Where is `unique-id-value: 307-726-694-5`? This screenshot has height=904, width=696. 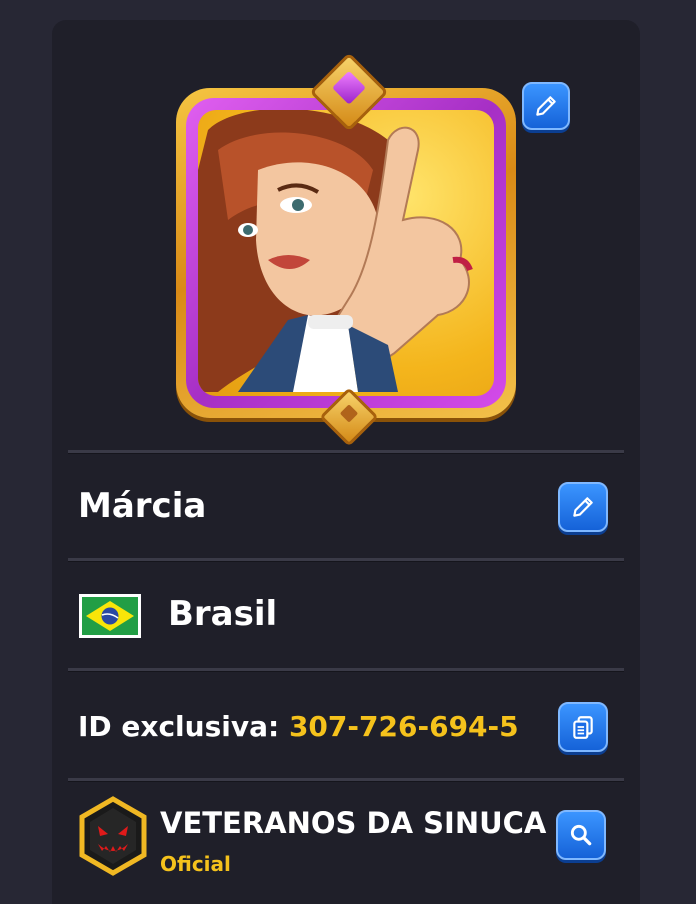 unique-id-value: 307-726-694-5 is located at coordinates (403, 726).